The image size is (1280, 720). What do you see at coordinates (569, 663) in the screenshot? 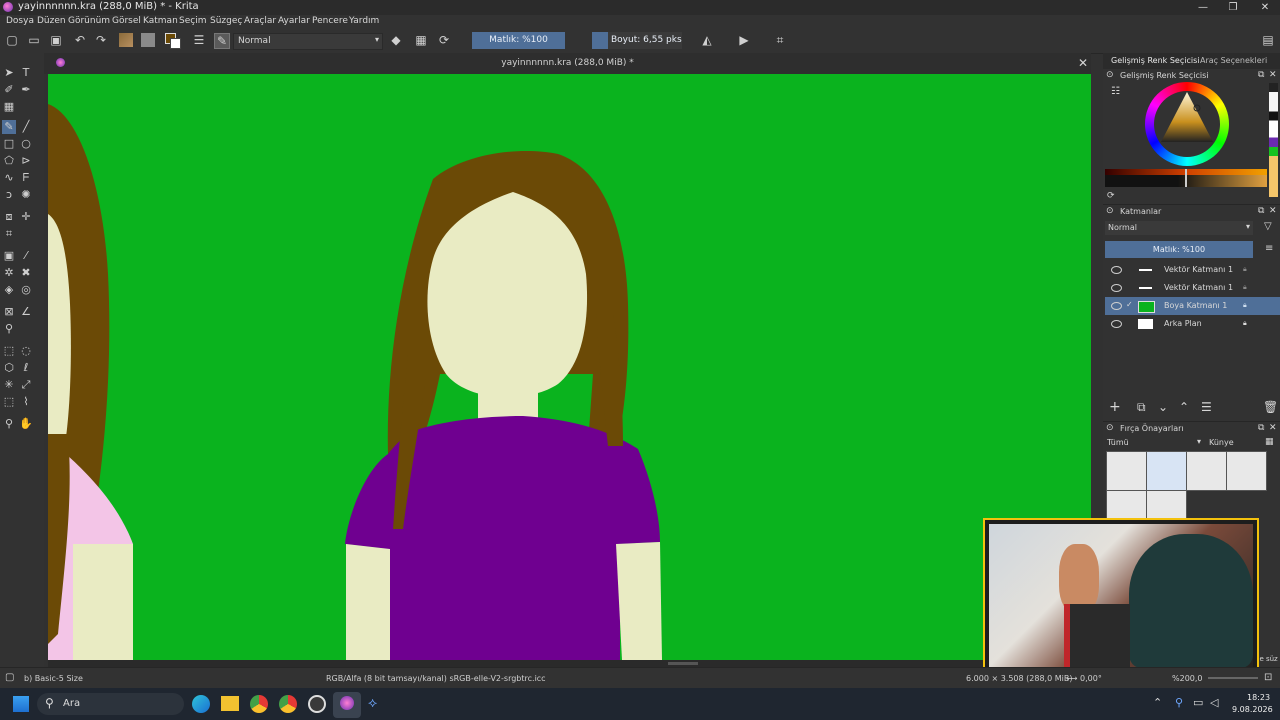
I see `canvas-scrollbar` at bounding box center [569, 663].